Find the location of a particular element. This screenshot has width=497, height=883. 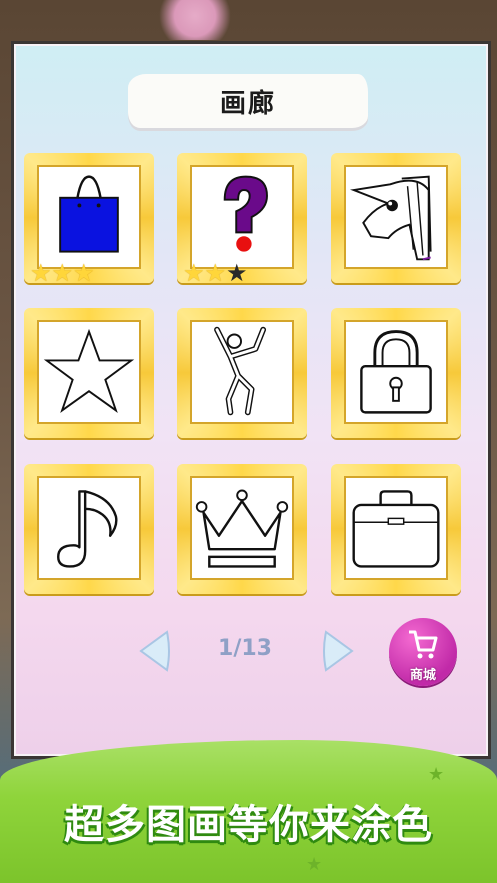

briefcase-icon is located at coordinates (396, 529).